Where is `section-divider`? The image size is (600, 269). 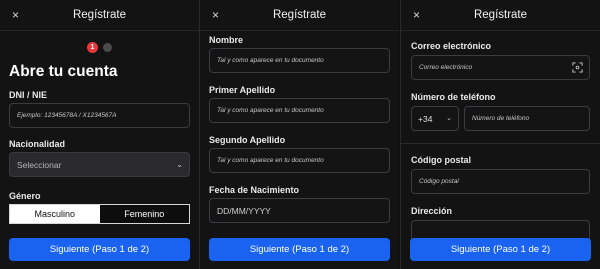
section-divider is located at coordinates (500, 143).